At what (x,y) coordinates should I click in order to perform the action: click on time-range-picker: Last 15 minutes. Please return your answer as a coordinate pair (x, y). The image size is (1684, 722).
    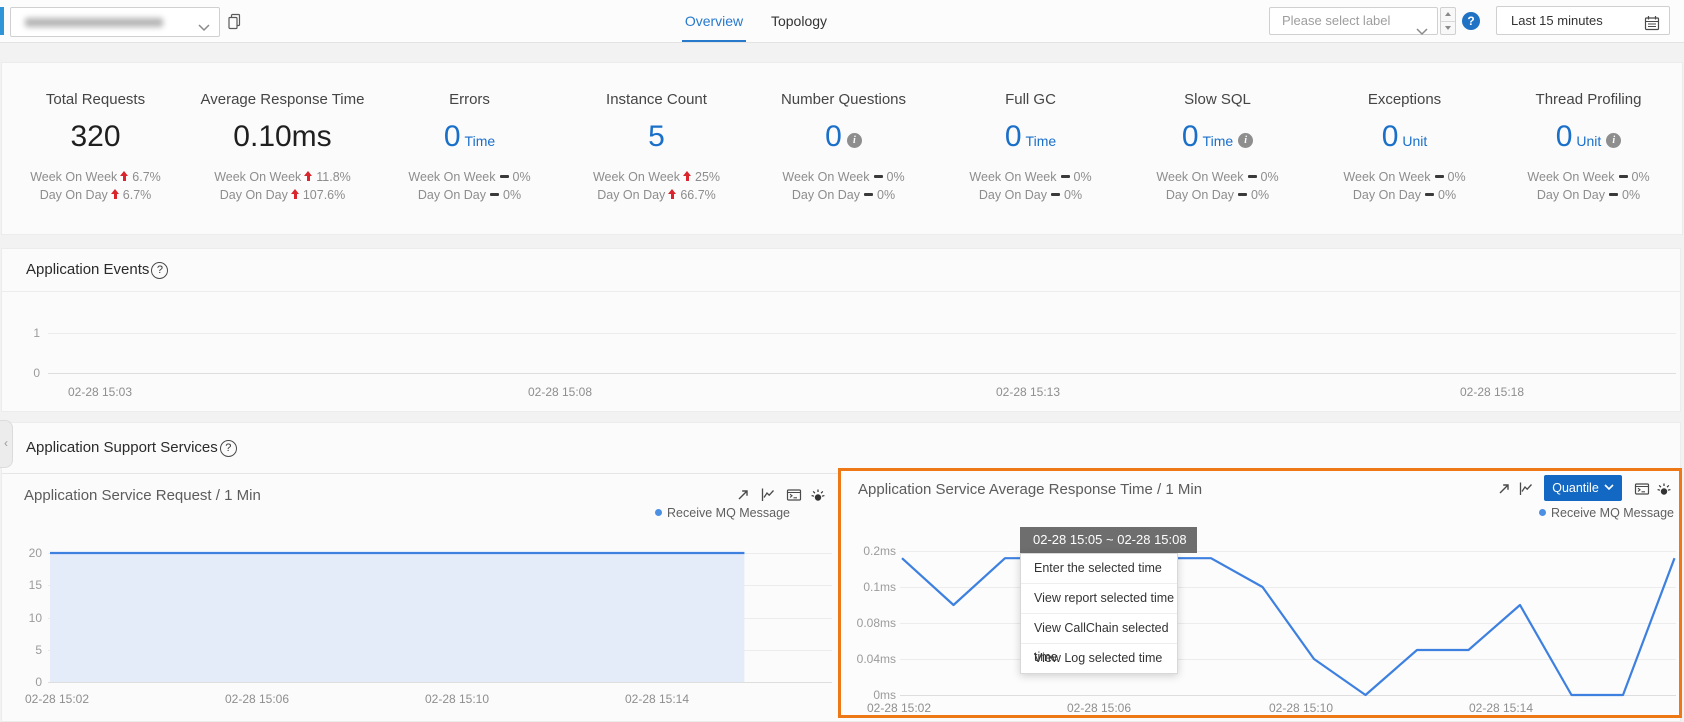
    Looking at the image, I should click on (1583, 20).